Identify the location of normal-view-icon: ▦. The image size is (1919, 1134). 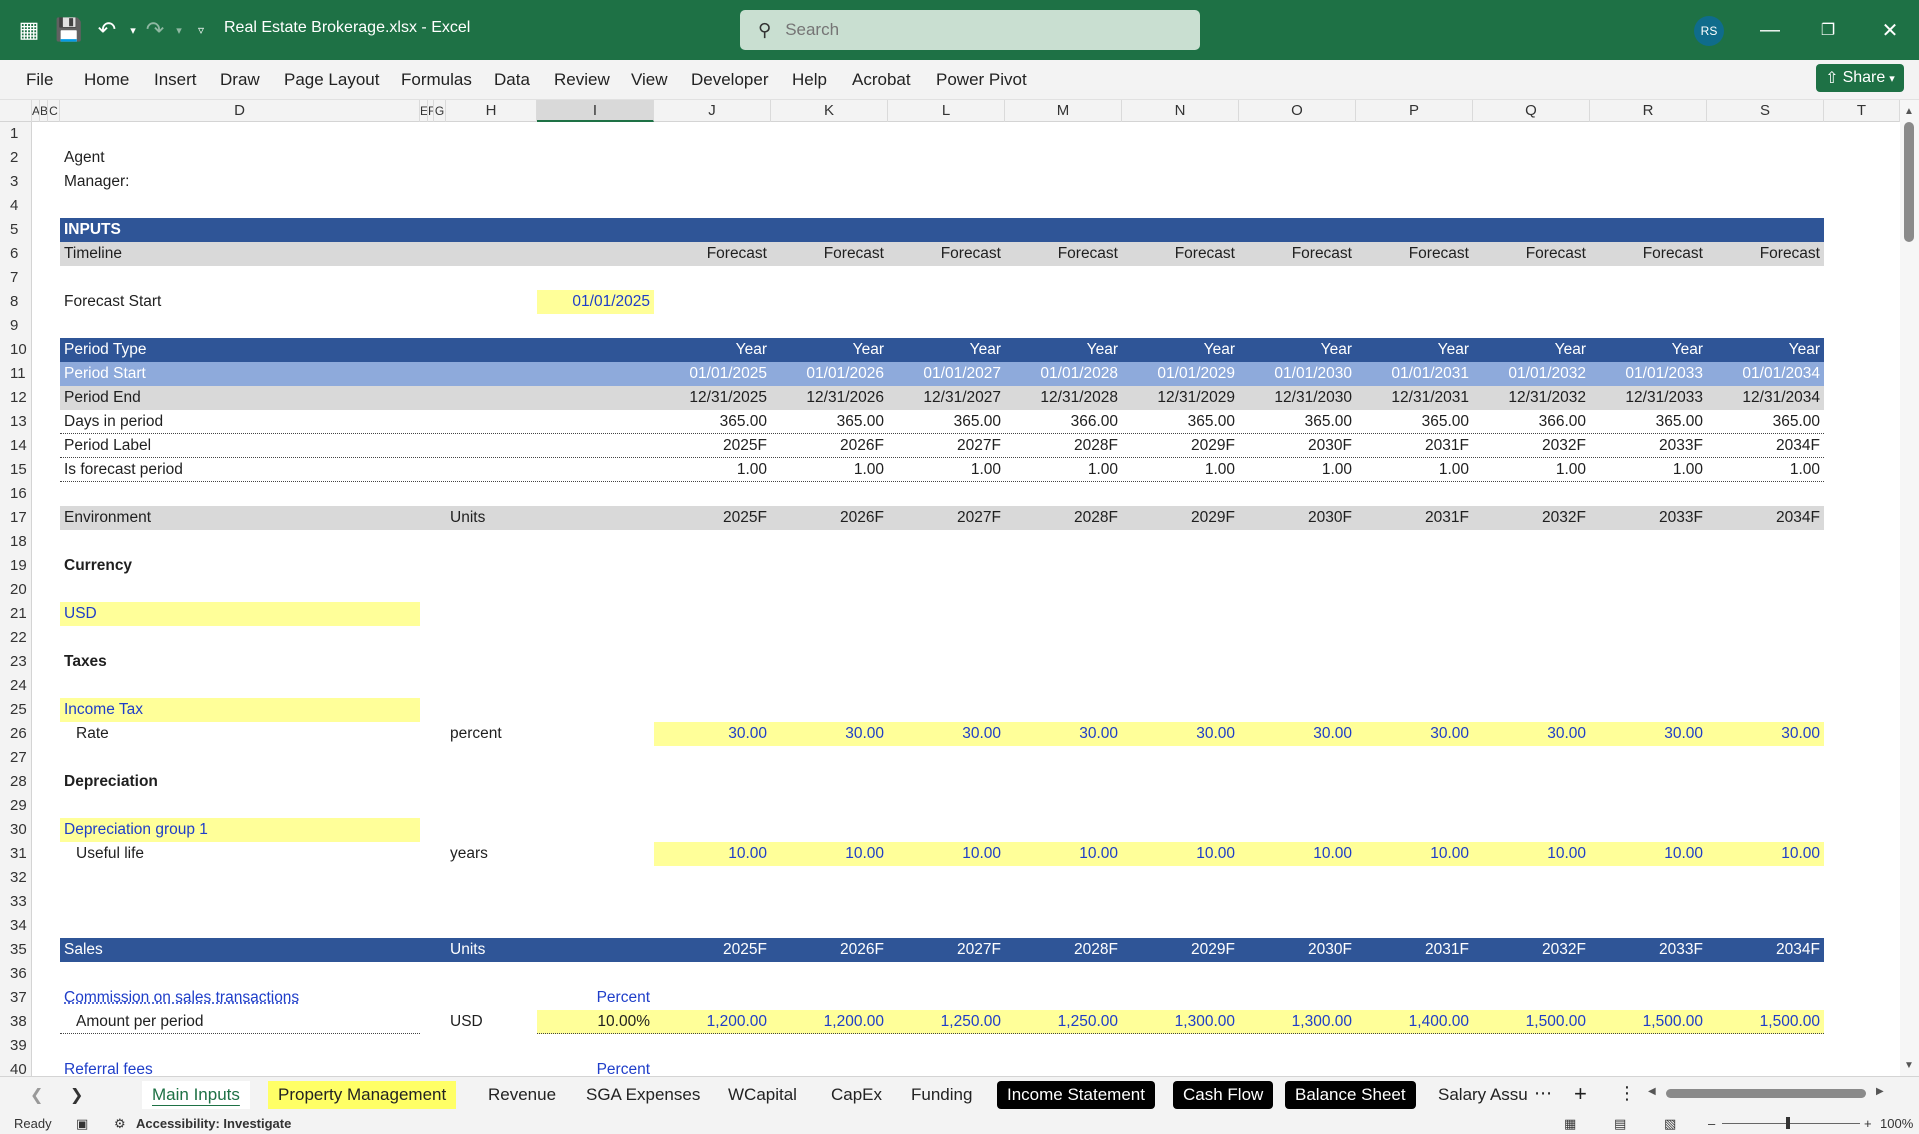
(1570, 1124).